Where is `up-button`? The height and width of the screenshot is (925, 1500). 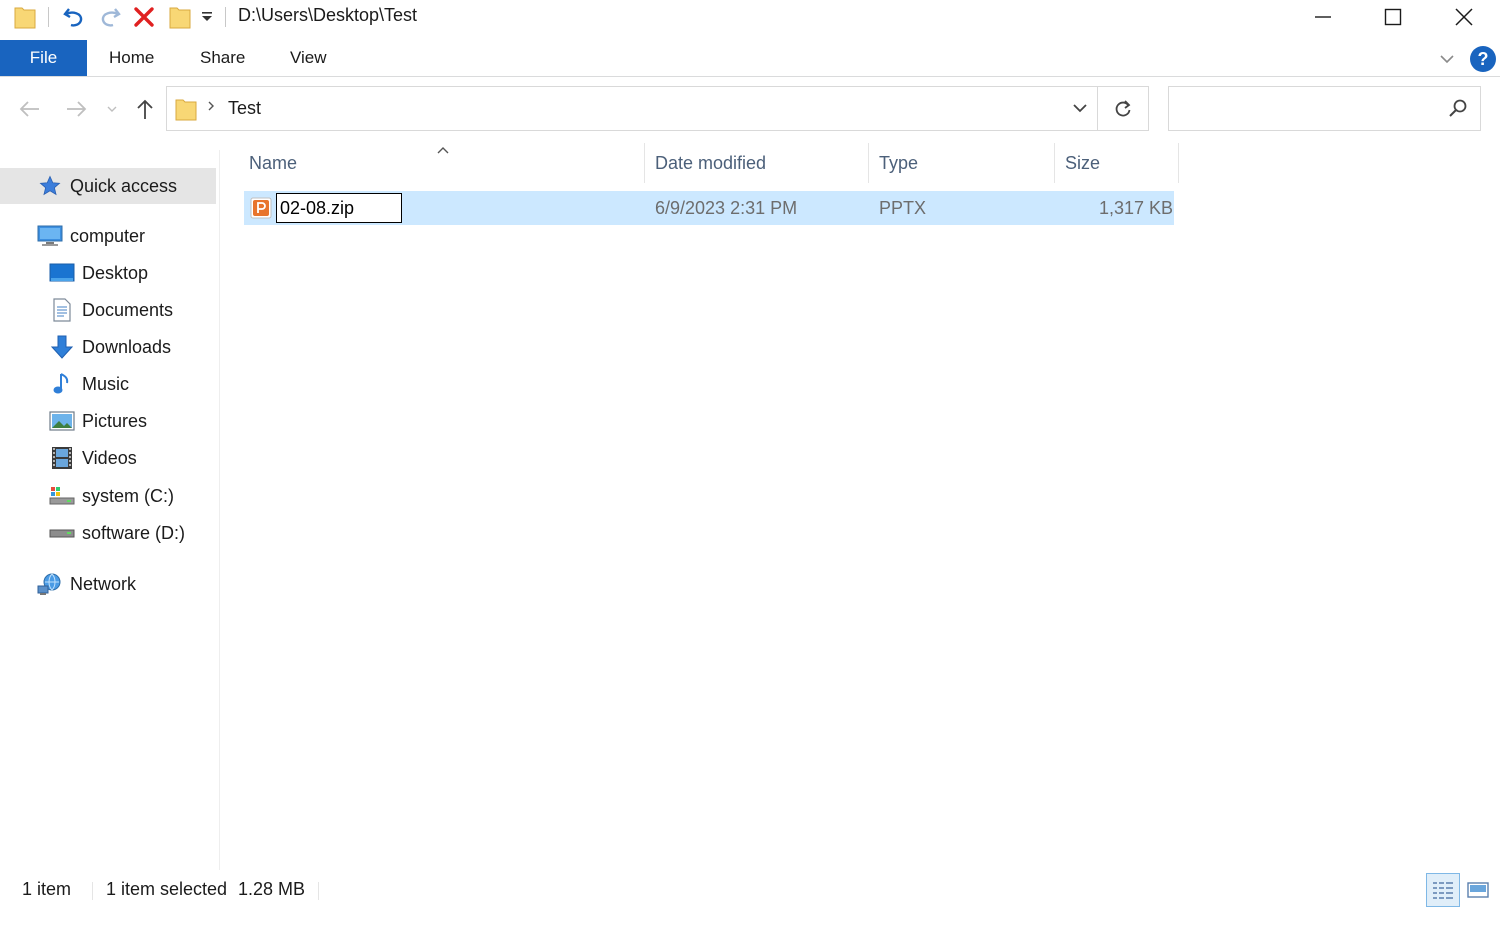 up-button is located at coordinates (145, 109).